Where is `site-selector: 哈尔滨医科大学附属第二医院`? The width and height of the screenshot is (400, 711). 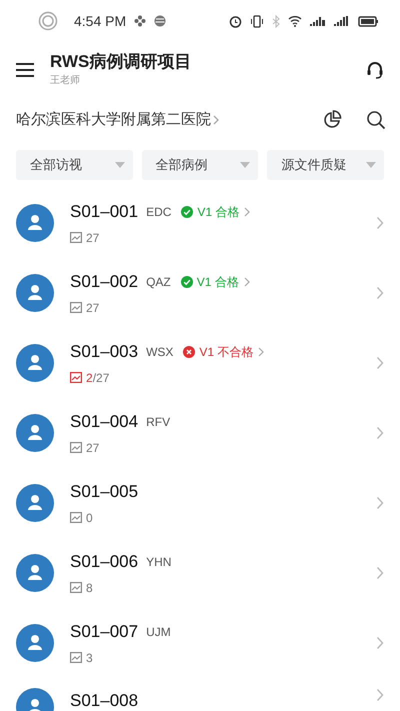 site-selector: 哈尔滨医科大学附属第二医院 is located at coordinates (118, 120).